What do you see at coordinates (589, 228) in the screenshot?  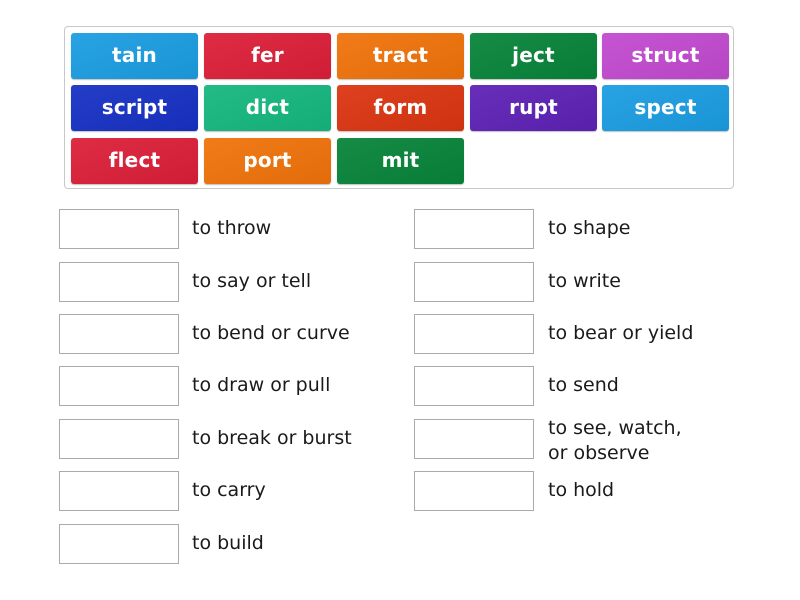 I see `definition-label: to shape` at bounding box center [589, 228].